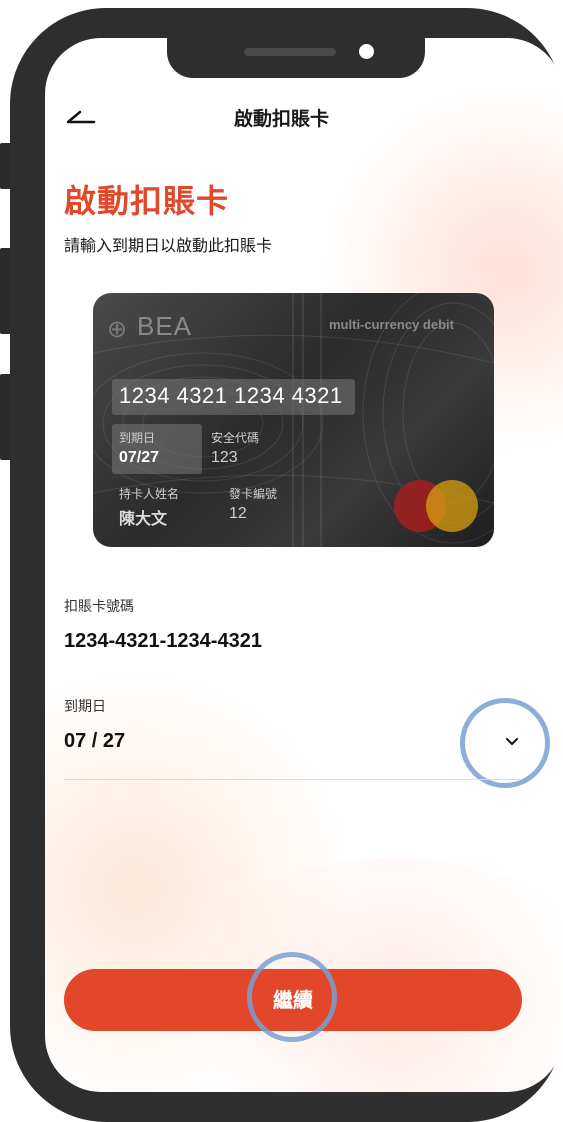 The width and height of the screenshot is (563, 1122). I want to click on card-number-field-label: 扣賬卡號碼, so click(99, 607).